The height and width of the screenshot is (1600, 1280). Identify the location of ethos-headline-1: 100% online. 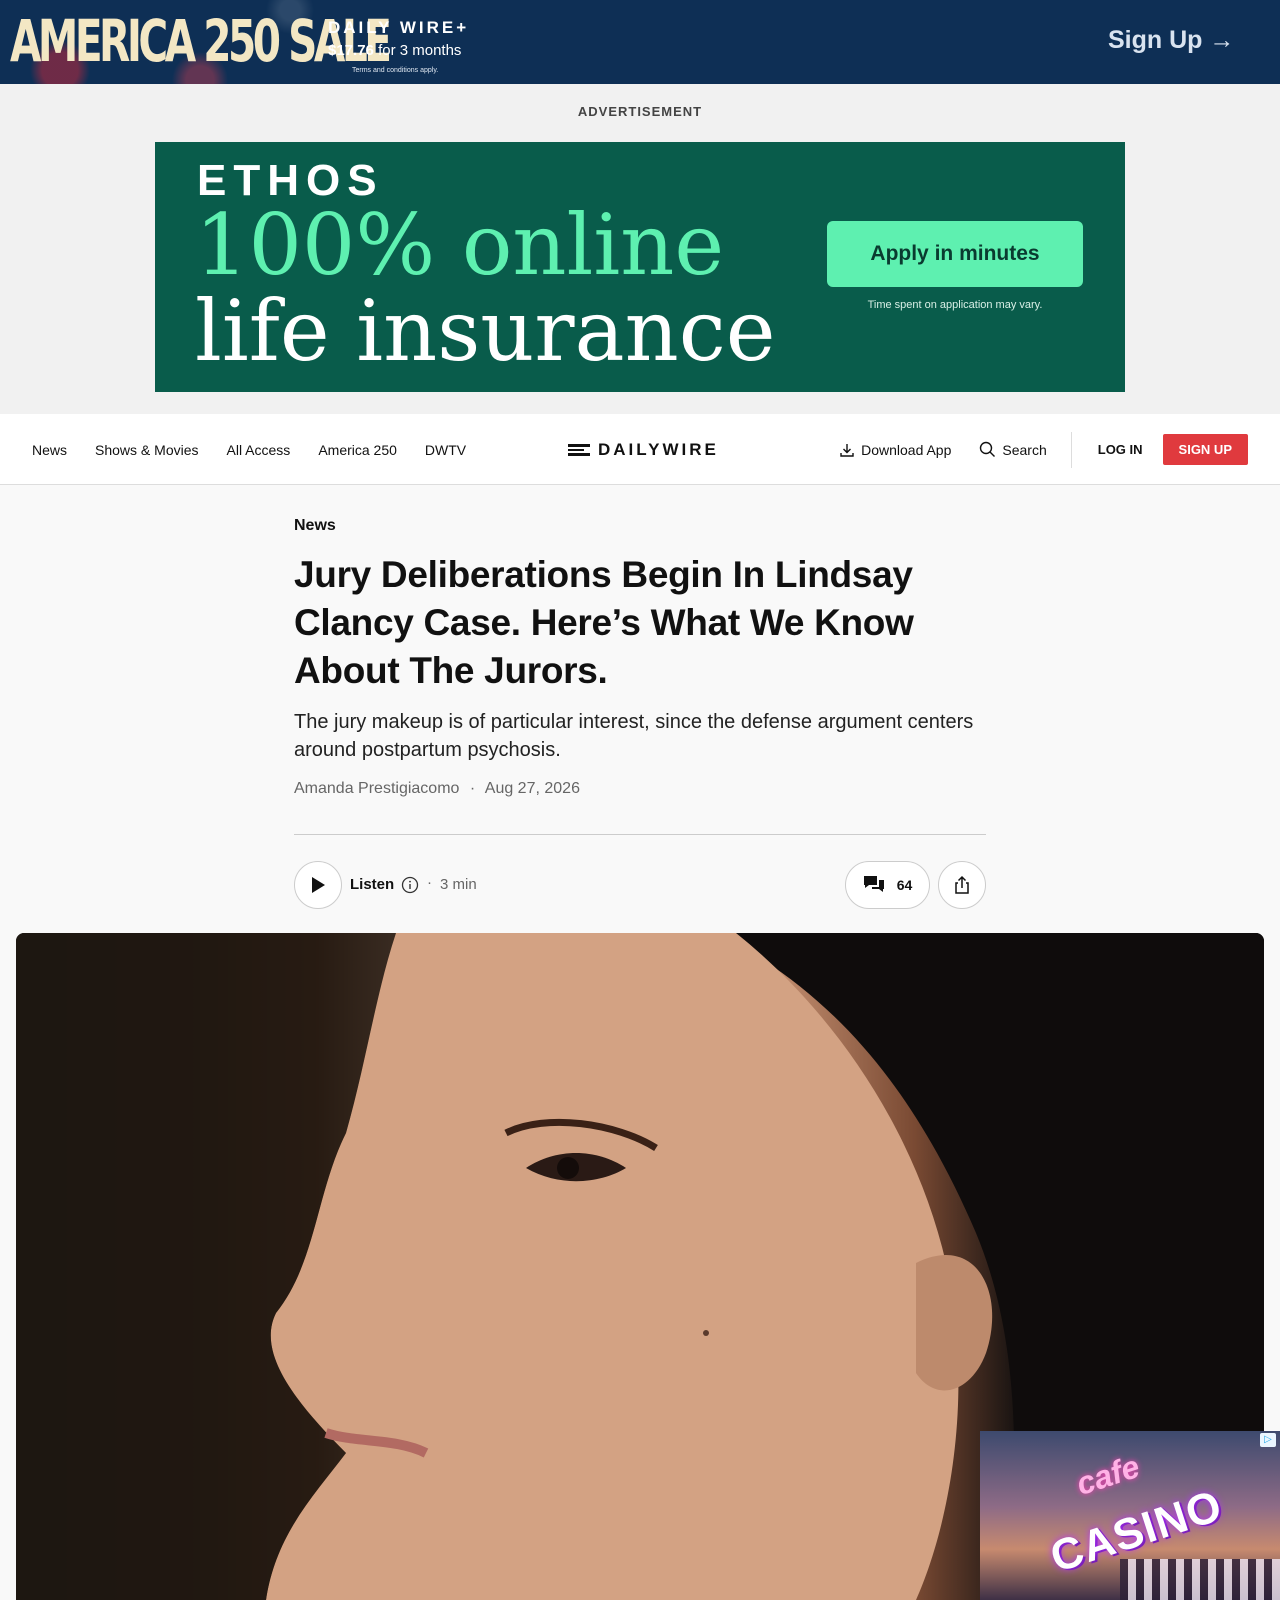
(460, 245).